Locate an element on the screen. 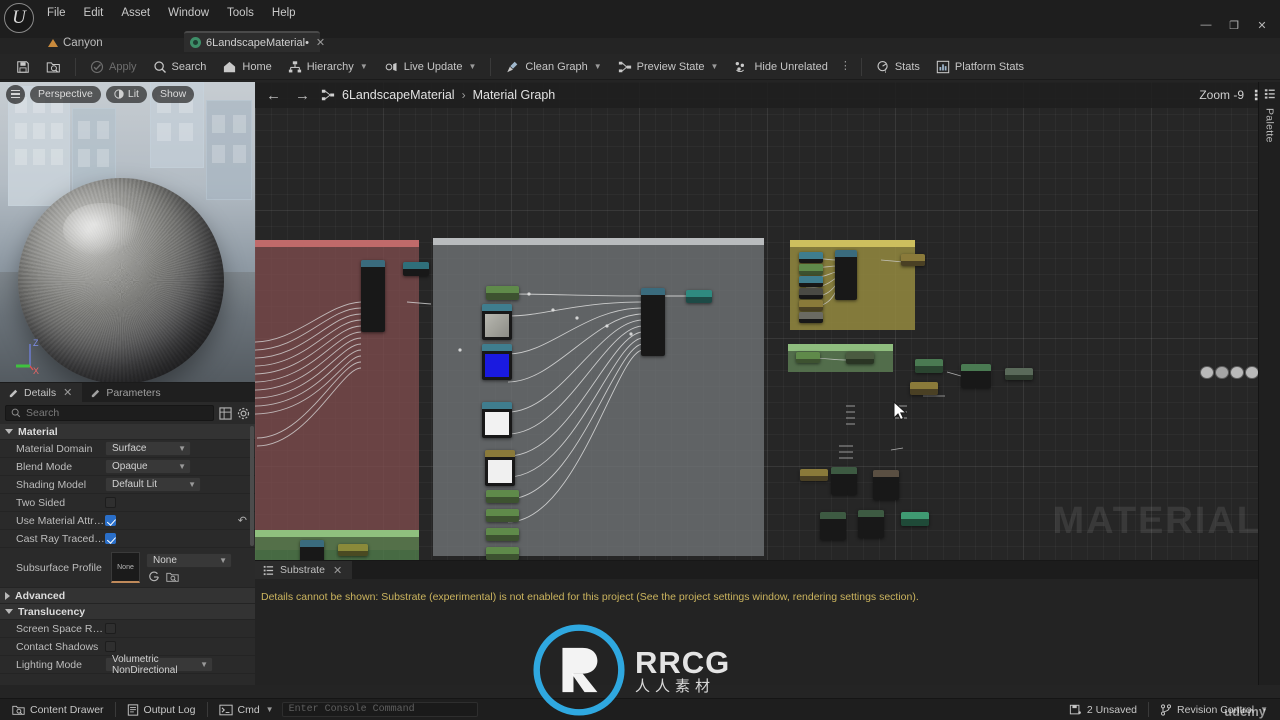 The image size is (1280, 720). gear-icon is located at coordinates (243, 413).